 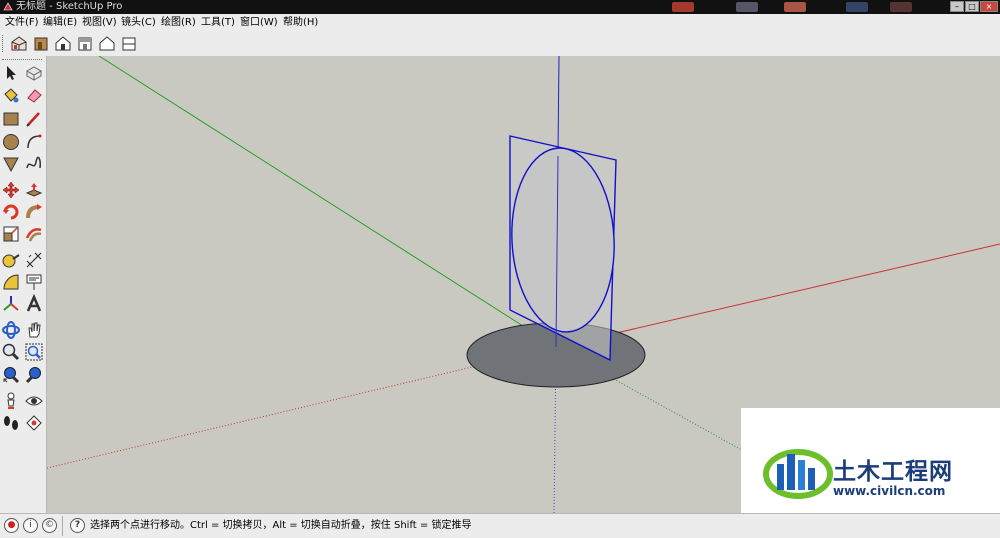 I want to click on menu-window: 窗口(W), so click(x=259, y=22).